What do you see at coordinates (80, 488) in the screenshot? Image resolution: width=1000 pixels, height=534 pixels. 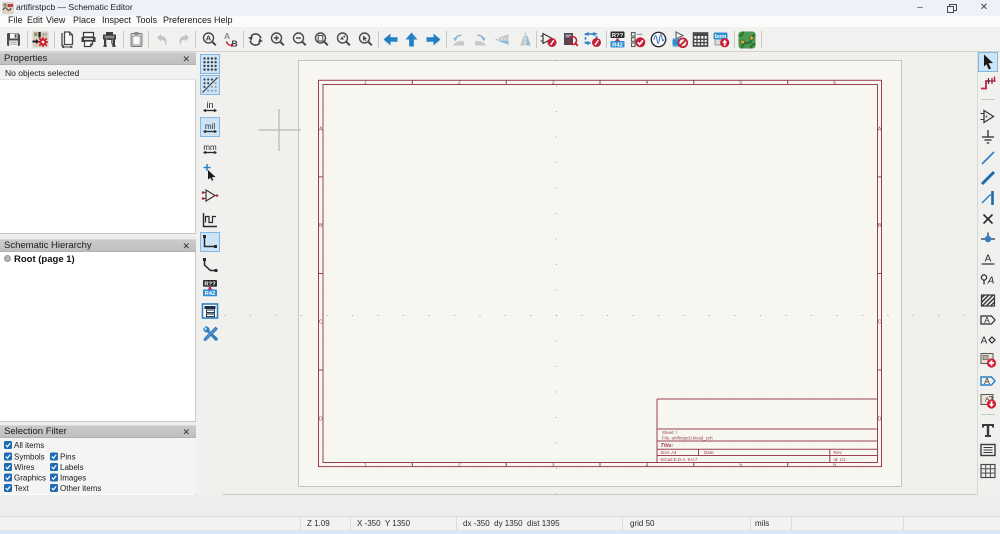 I see `svg-text: Other items` at bounding box center [80, 488].